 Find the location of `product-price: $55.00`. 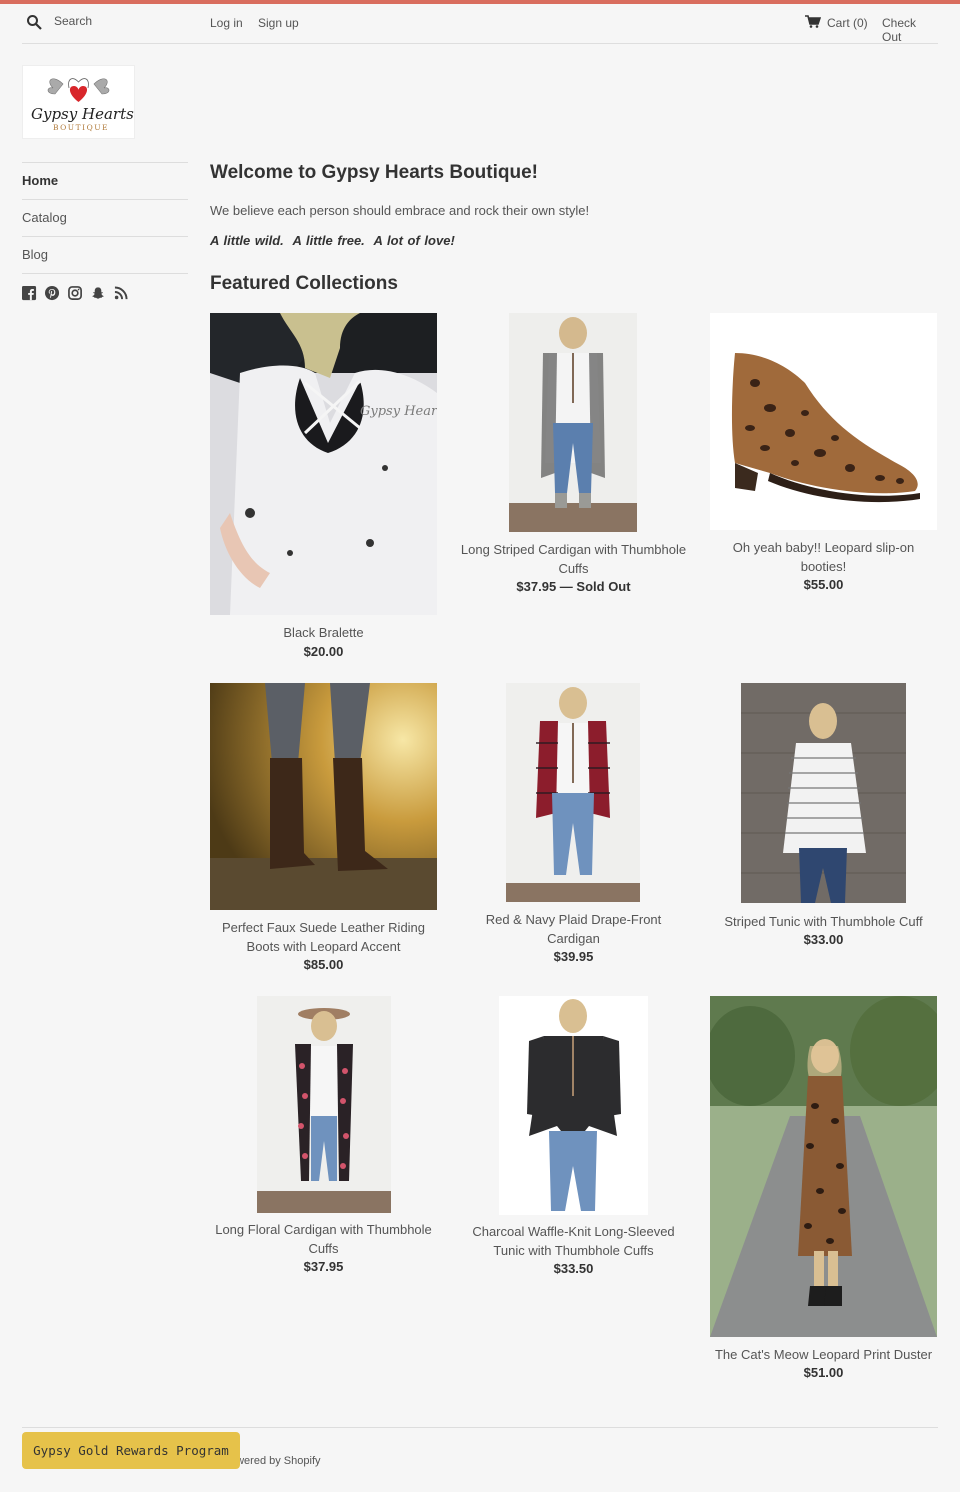

product-price: $55.00 is located at coordinates (823, 584).